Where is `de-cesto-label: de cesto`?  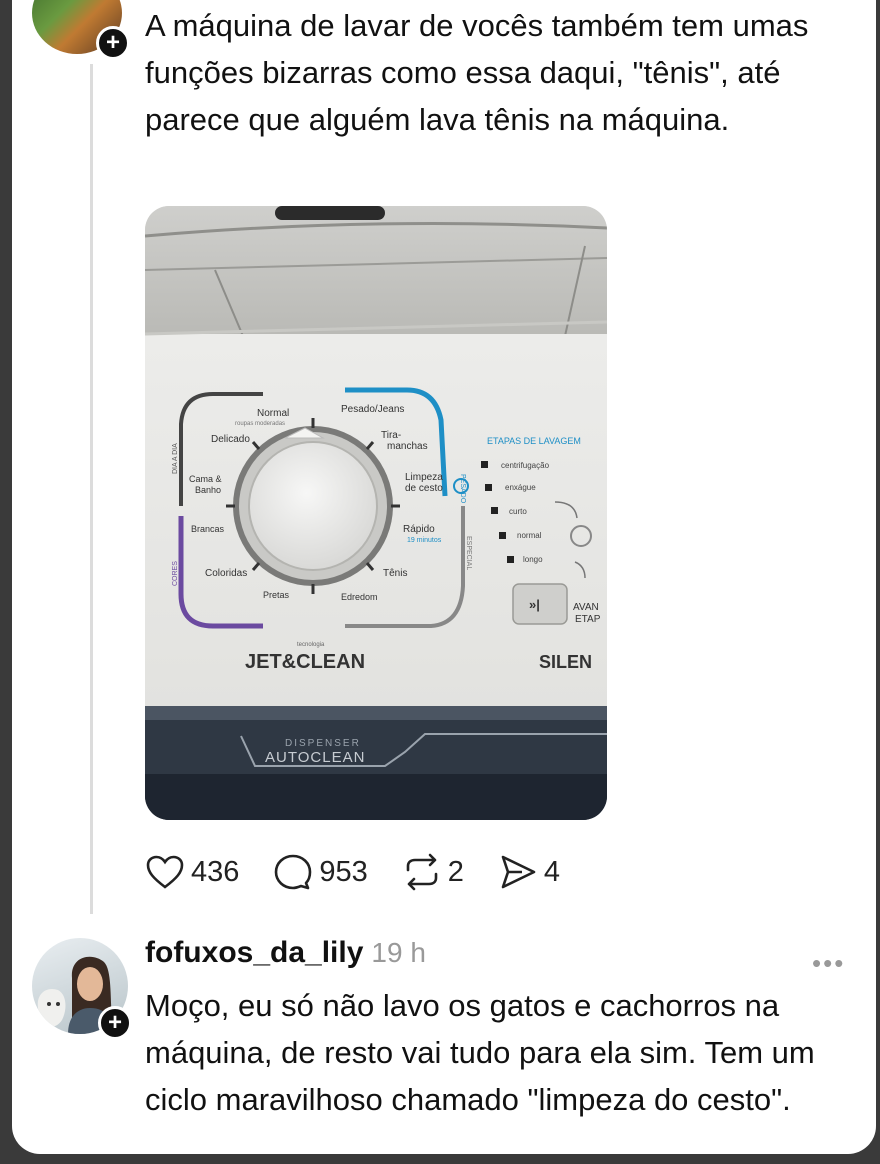 de-cesto-label: de cesto is located at coordinates (424, 488).